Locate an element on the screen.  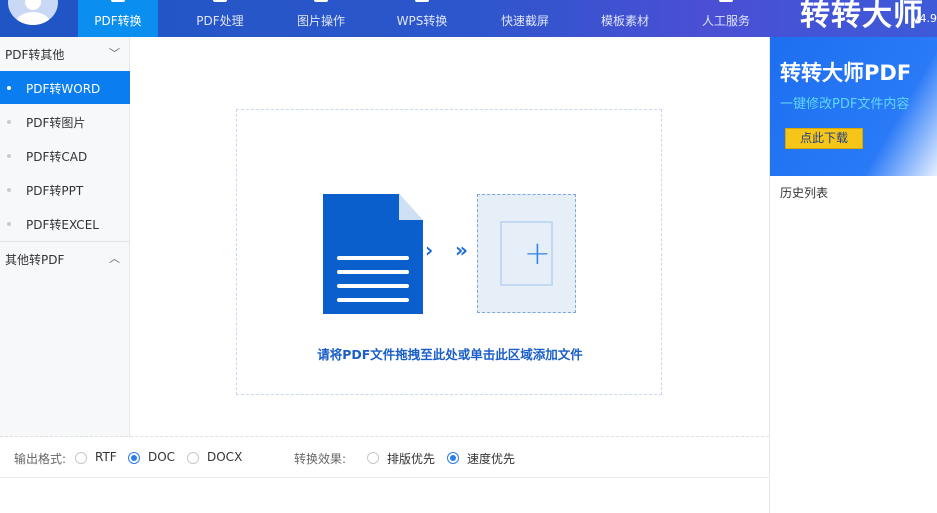
effect-label: 转换效果: is located at coordinates (320, 459).